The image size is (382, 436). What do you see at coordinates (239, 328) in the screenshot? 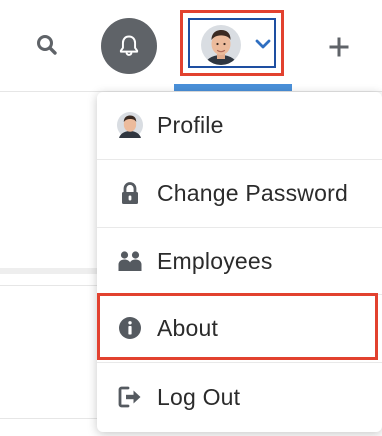
I see `menu-item-about: About` at bounding box center [239, 328].